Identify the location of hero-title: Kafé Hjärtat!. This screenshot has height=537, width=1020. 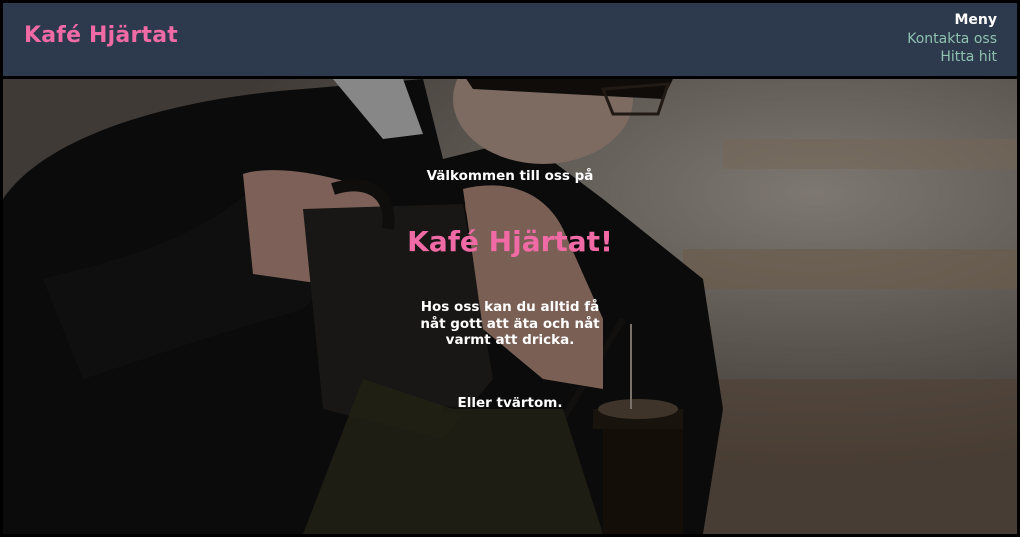
(510, 241).